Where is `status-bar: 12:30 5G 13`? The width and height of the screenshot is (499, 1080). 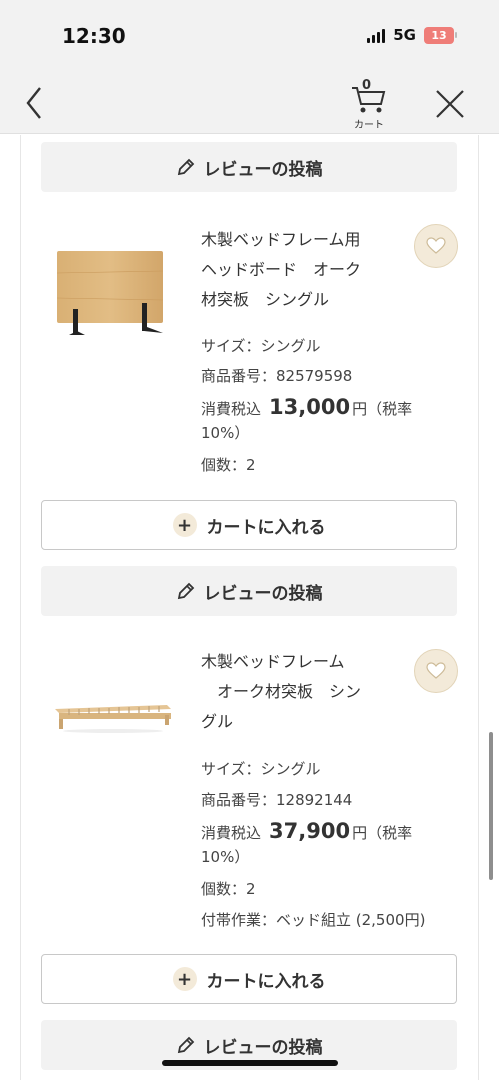
status-bar: 12:30 5G 13 is located at coordinates (249, 36).